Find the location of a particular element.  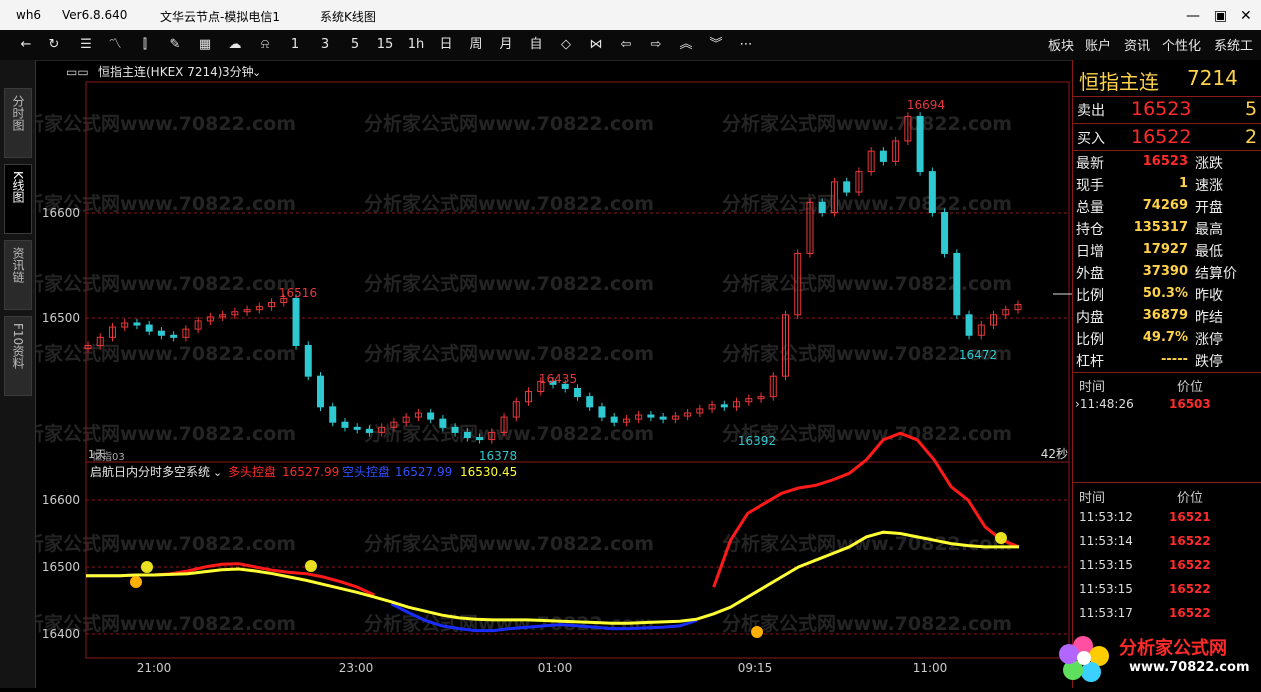

minimize-icon: — is located at coordinates (1193, 16).